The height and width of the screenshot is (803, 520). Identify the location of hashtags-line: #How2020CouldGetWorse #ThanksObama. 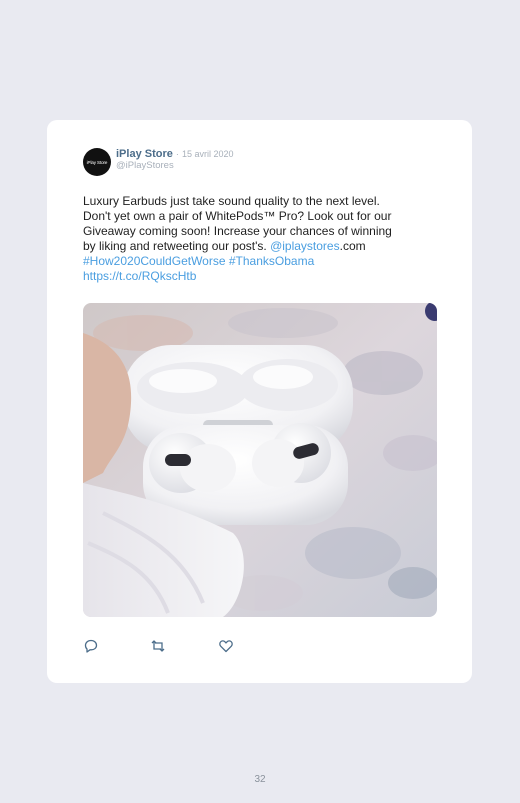
(263, 261).